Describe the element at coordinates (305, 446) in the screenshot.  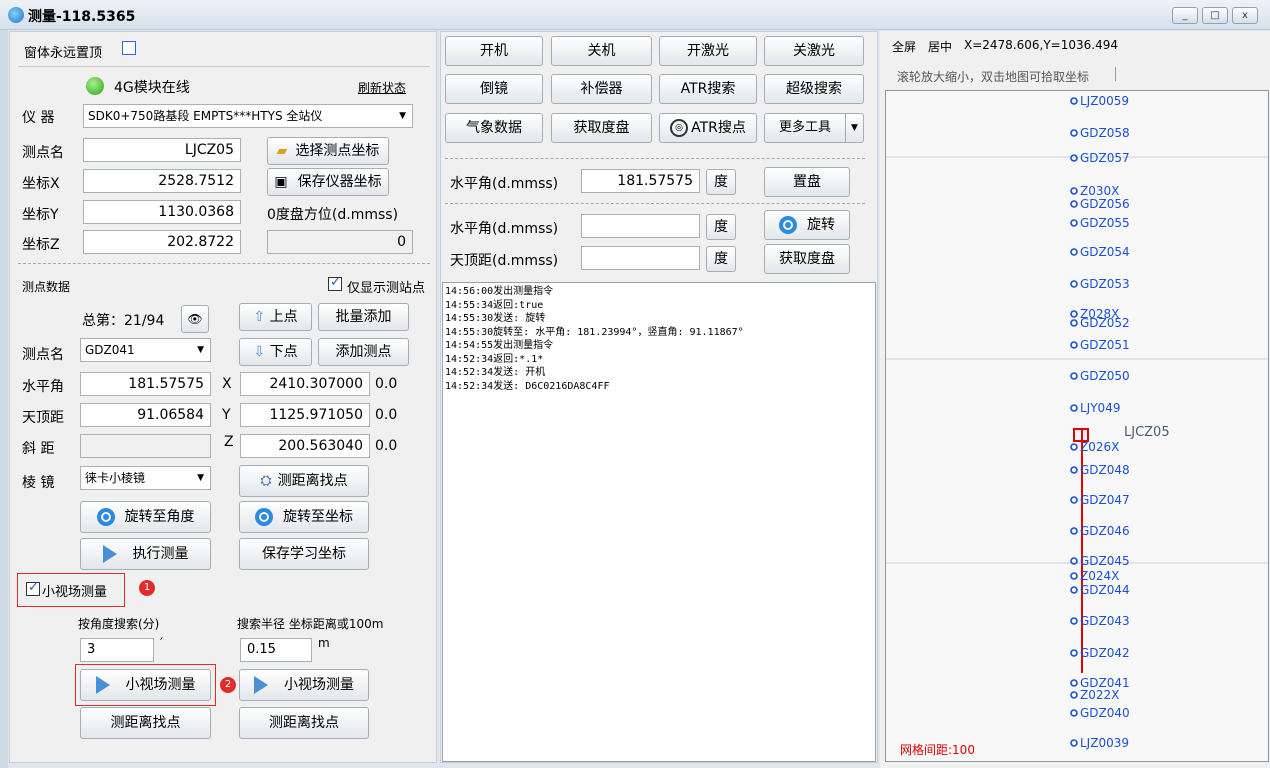
I see `z-value-input: 200.563040` at that location.